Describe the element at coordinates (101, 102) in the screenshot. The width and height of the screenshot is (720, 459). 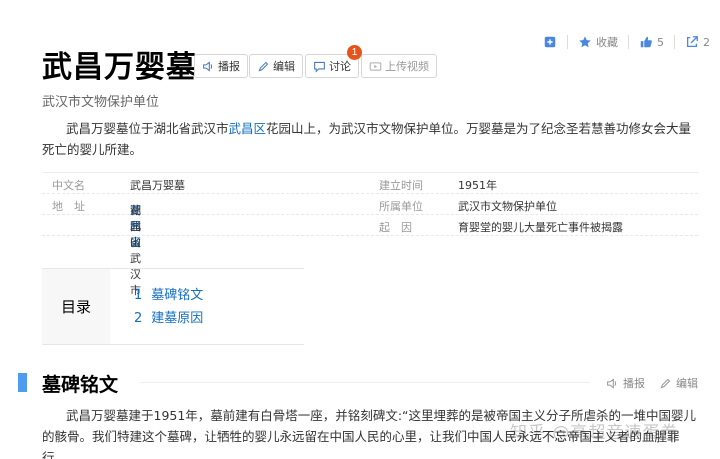
I see `page-subtitle: 武汉市文物保护单位` at that location.